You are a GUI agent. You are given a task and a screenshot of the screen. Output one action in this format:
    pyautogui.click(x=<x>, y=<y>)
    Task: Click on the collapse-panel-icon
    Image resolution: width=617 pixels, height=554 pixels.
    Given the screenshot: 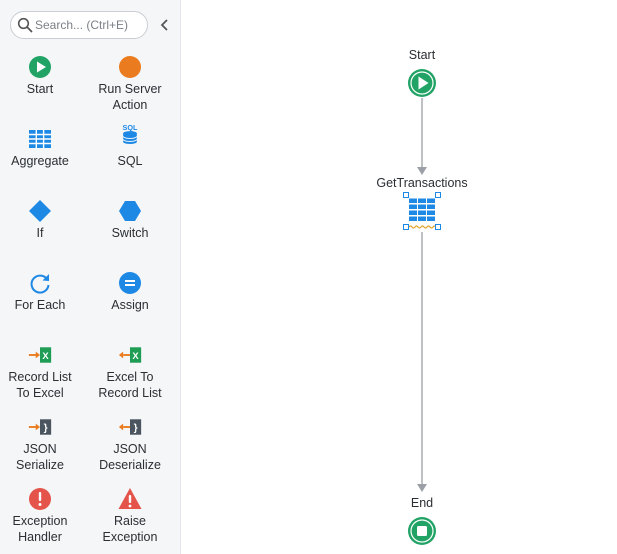 What is the action you would take?
    pyautogui.click(x=165, y=25)
    